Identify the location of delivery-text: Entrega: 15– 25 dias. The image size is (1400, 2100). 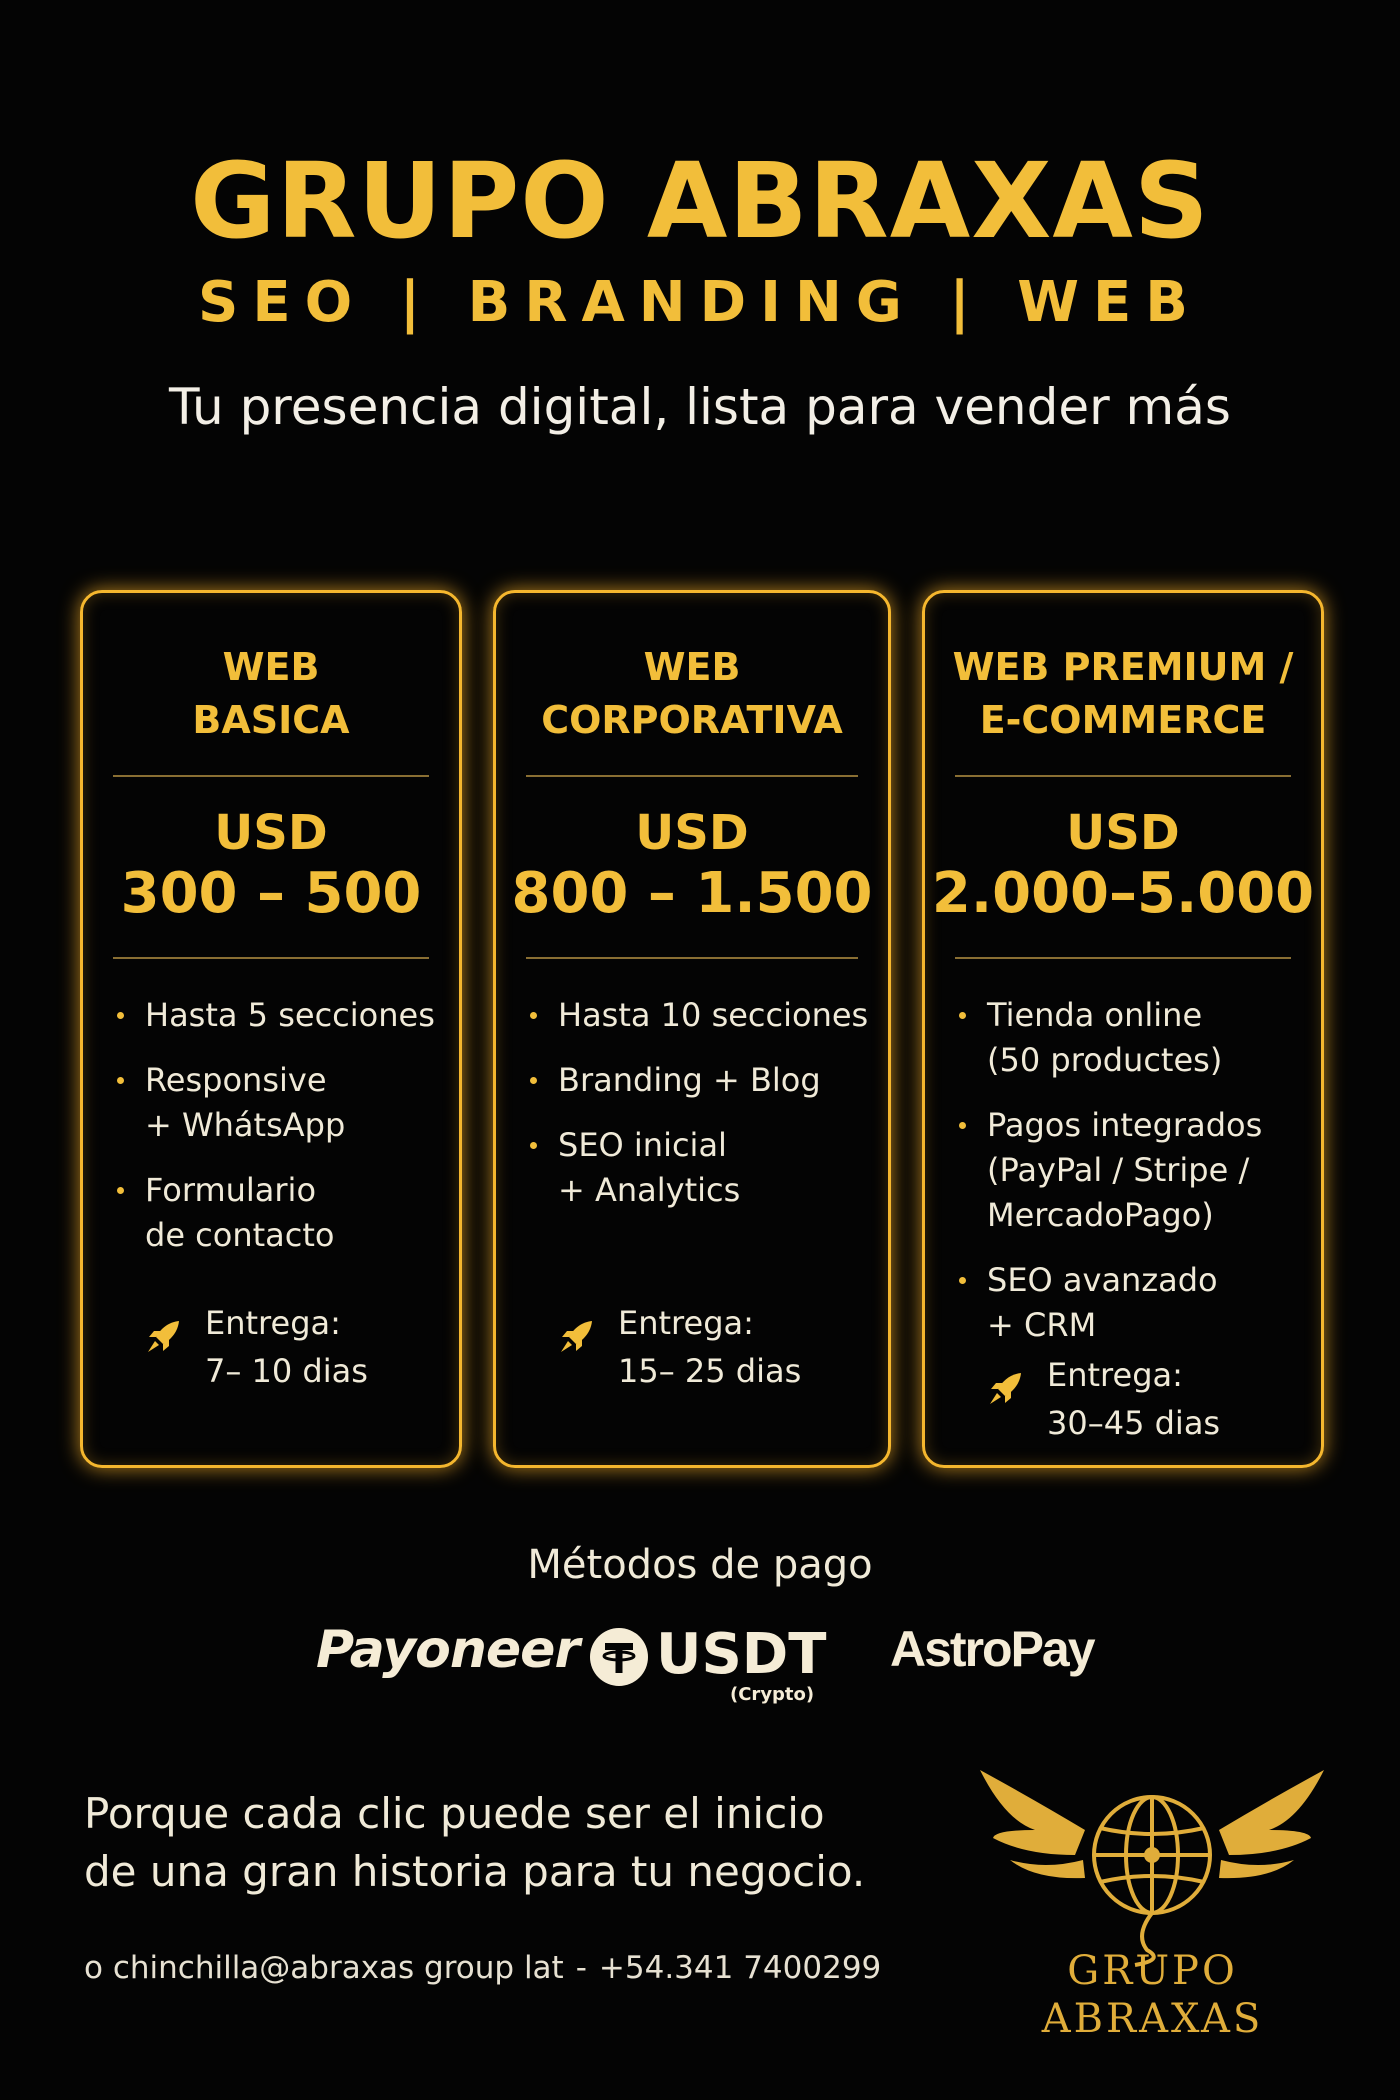
(710, 1347).